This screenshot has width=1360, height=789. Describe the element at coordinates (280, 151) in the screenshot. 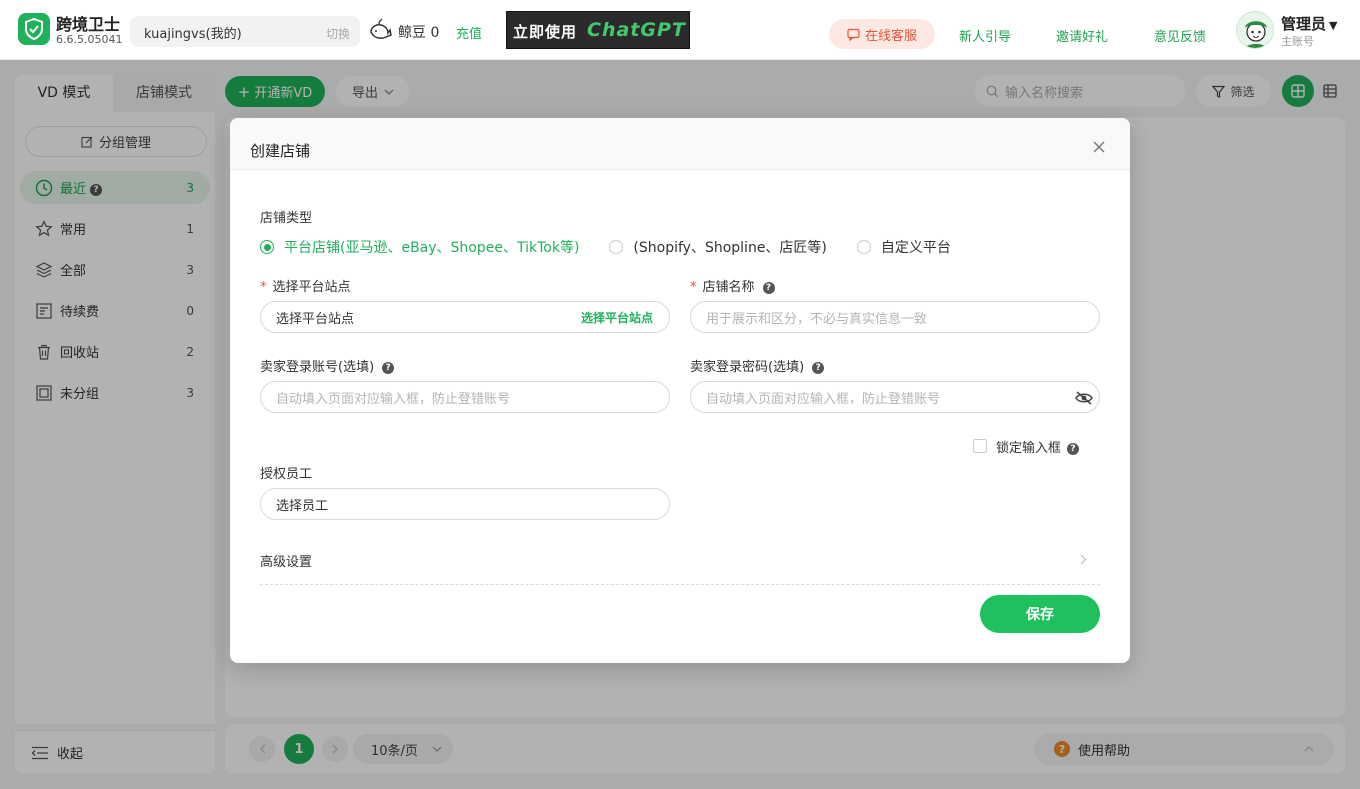

I see `dialog-title: 创建店铺` at that location.